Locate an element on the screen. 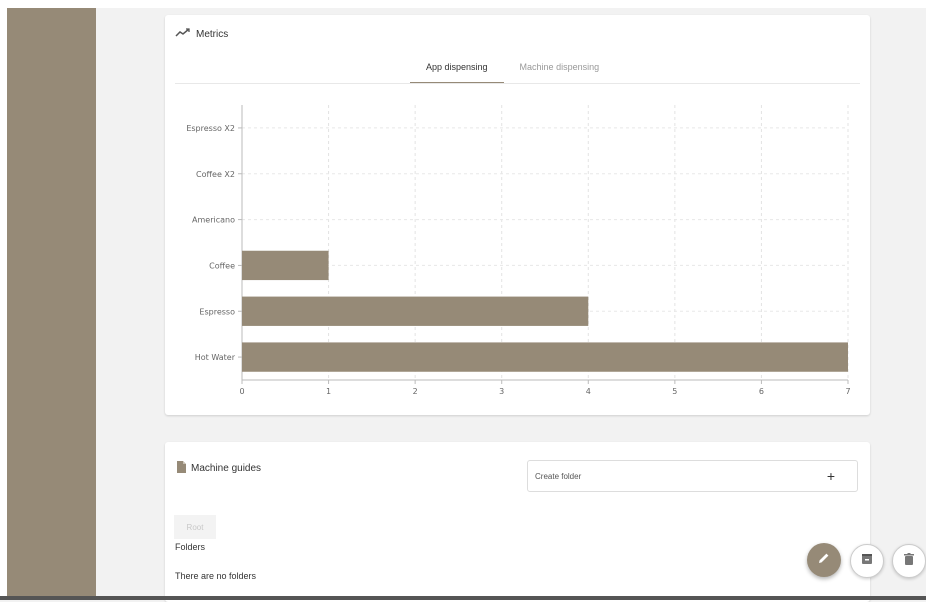 The image size is (926, 602). plus-icon: + is located at coordinates (830, 476).